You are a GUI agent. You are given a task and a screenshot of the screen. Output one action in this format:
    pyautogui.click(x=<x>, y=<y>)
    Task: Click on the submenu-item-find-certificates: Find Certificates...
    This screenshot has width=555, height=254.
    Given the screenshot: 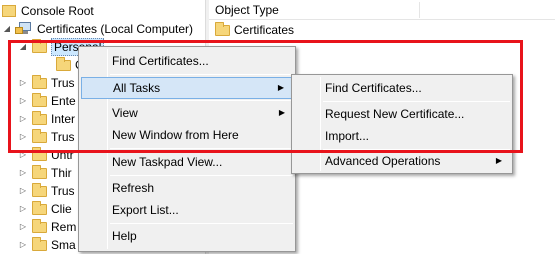 What is the action you would take?
    pyautogui.click(x=402, y=88)
    